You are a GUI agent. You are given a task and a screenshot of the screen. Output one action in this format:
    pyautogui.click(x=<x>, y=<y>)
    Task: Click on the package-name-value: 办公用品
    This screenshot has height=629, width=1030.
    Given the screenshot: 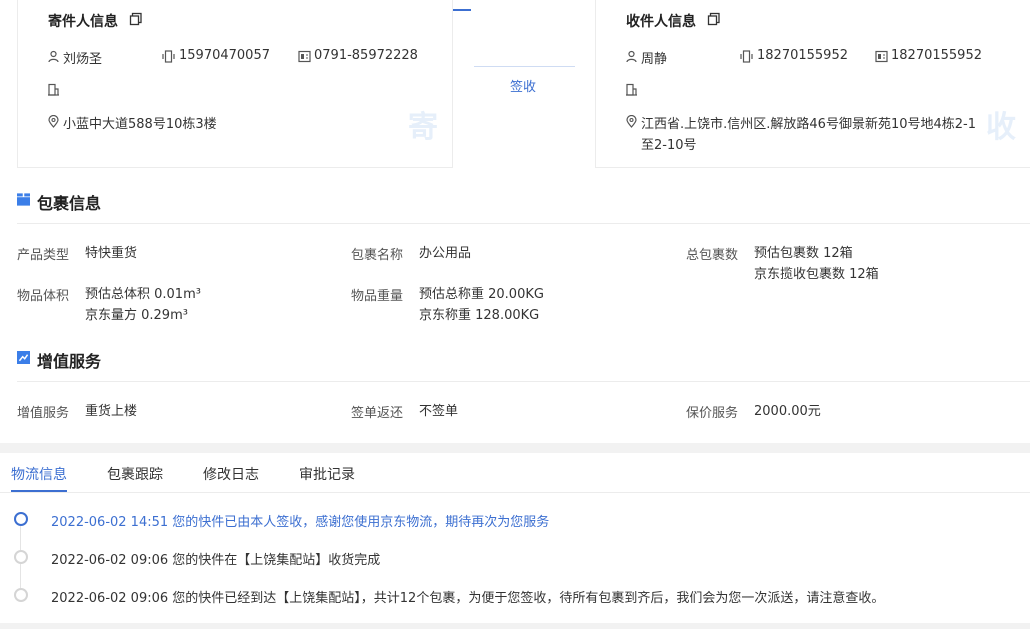 What is the action you would take?
    pyautogui.click(x=445, y=253)
    